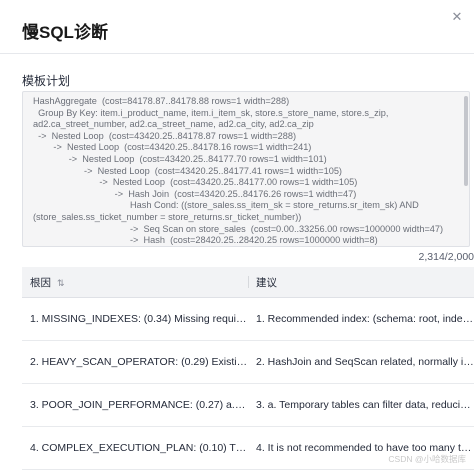  Describe the element at coordinates (61, 283) in the screenshot. I see `sort-icon: ⇅` at that location.